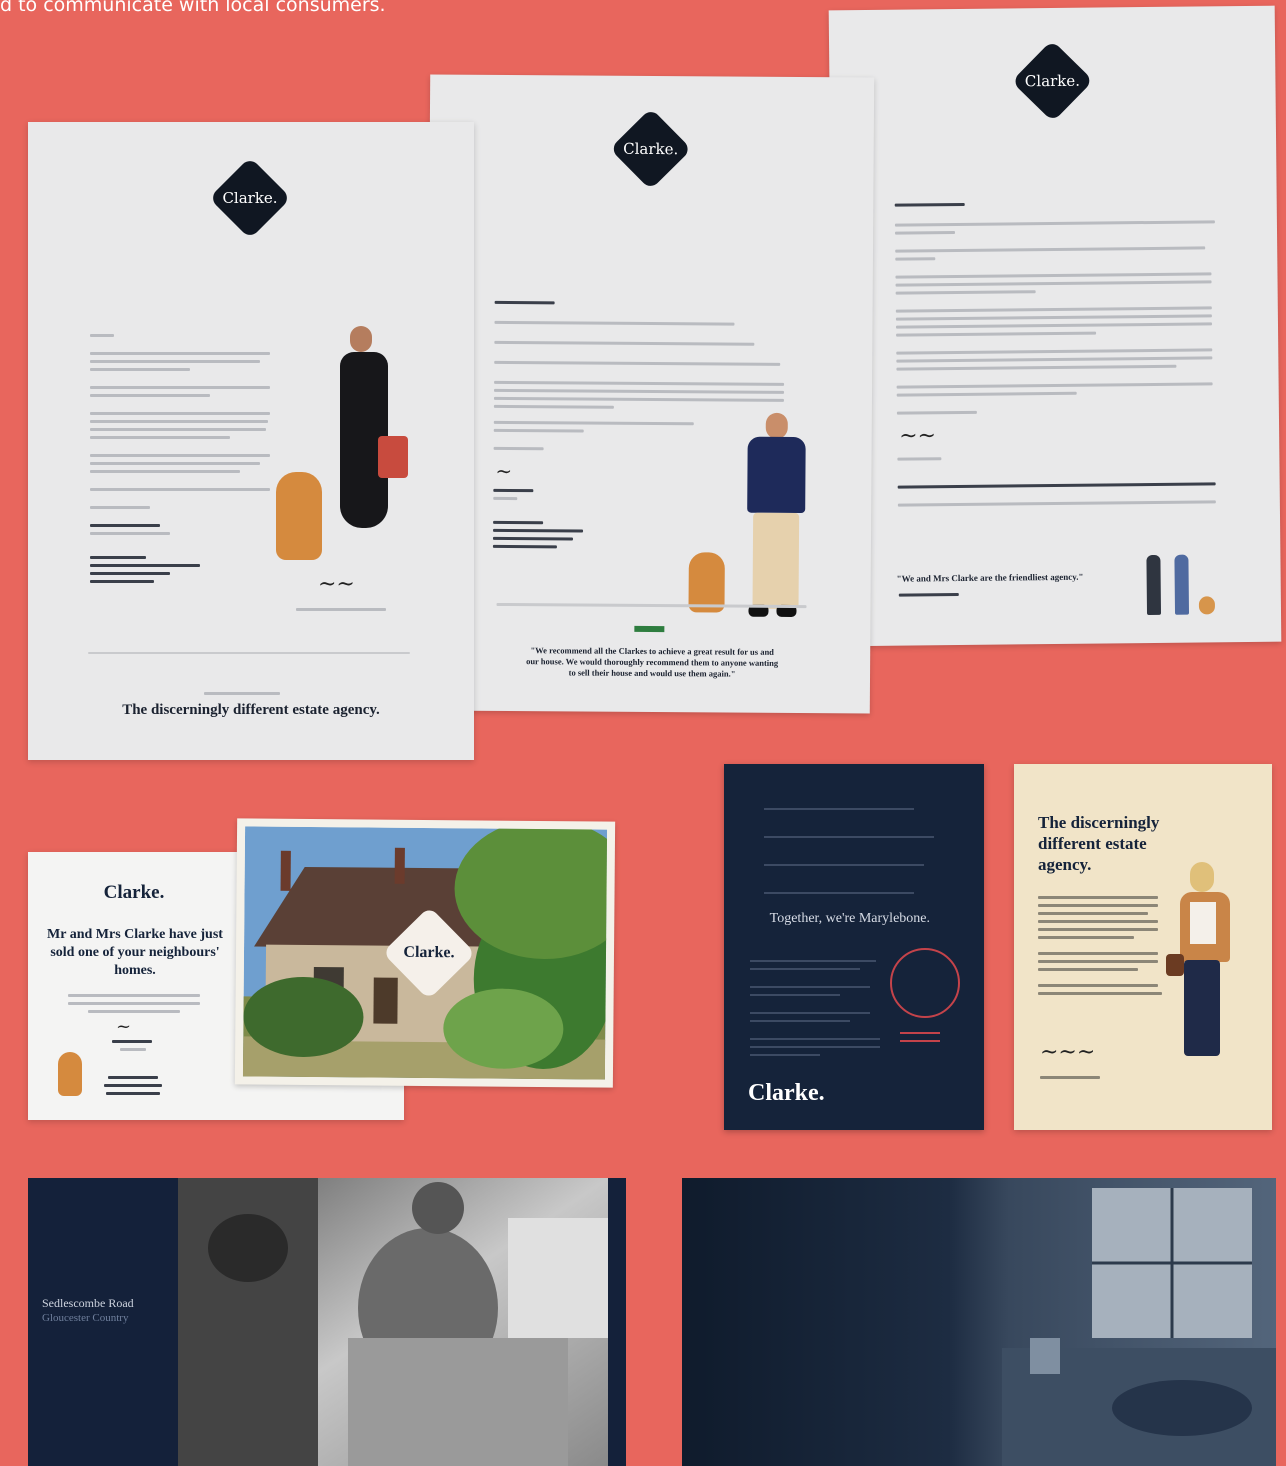  I want to click on dark-ad: Together, we're Marylebone. Clarke., so click(854, 947).